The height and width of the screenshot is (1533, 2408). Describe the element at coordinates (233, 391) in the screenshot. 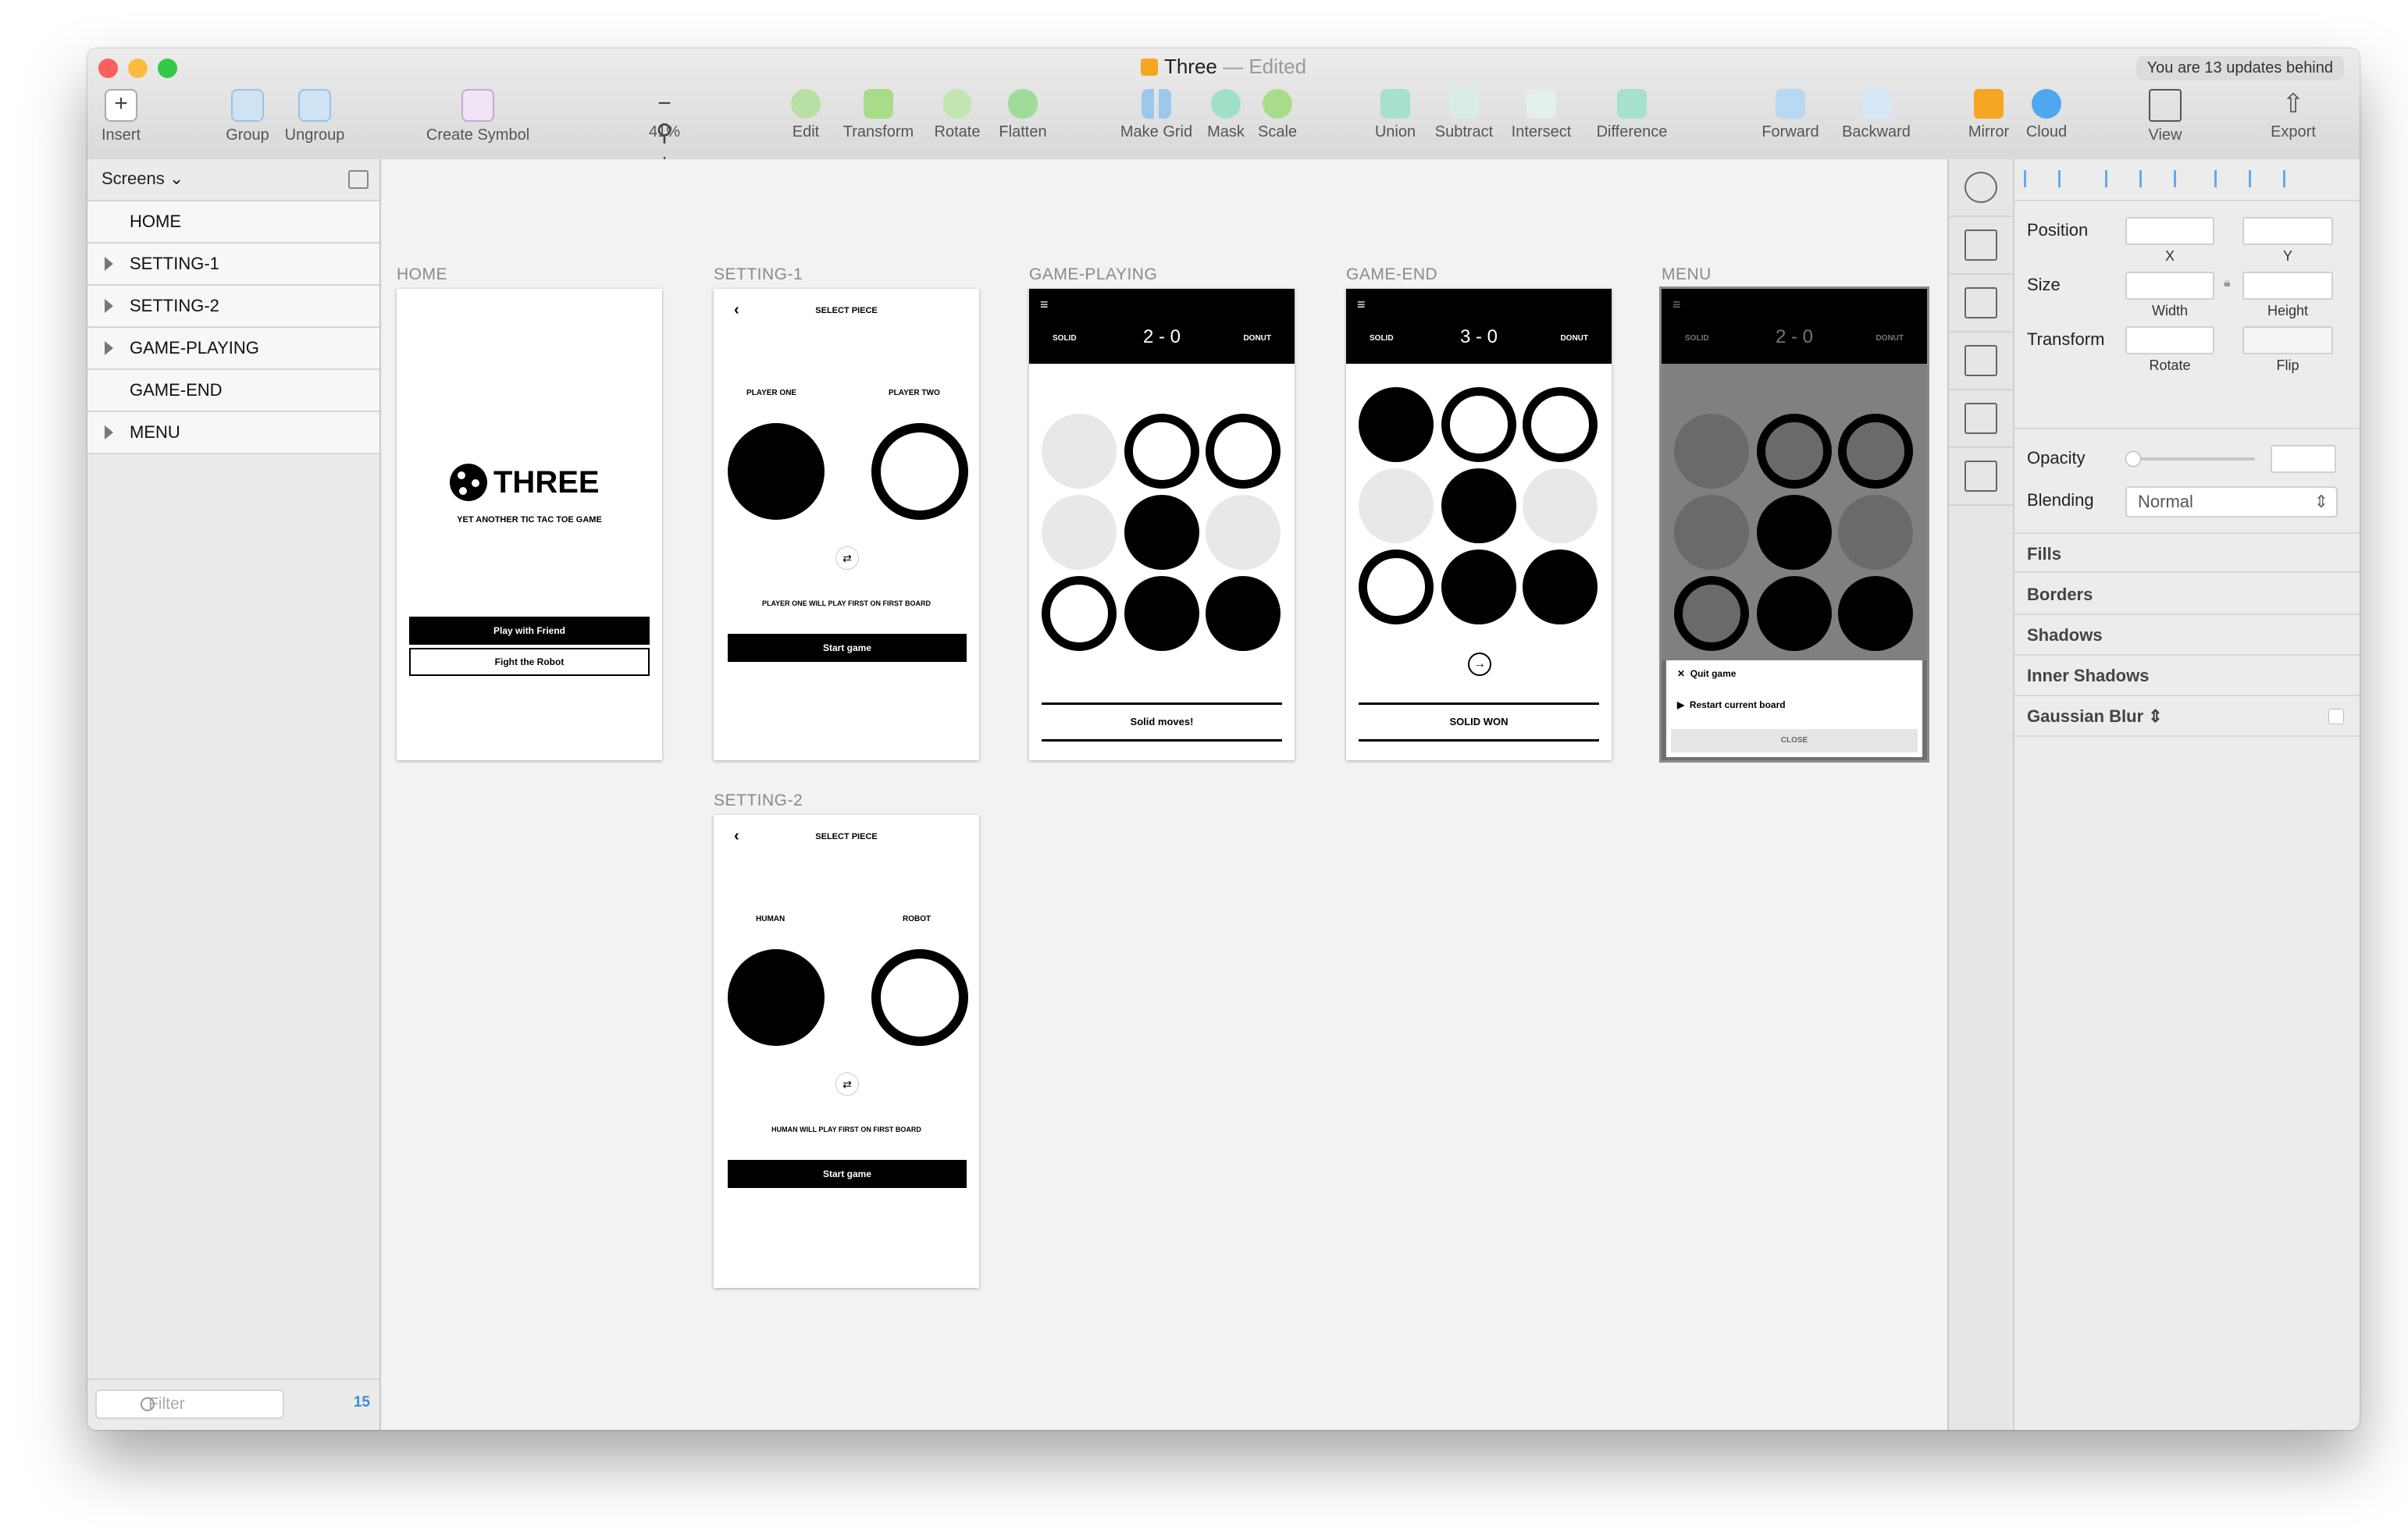

I see `page-item-game-end: GAME-END` at that location.